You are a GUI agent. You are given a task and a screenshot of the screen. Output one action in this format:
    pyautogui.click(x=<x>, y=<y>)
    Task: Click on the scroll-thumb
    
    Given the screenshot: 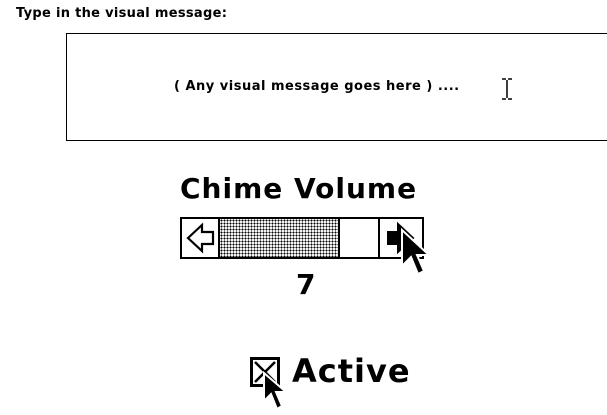 What is the action you would take?
    pyautogui.click(x=359, y=238)
    